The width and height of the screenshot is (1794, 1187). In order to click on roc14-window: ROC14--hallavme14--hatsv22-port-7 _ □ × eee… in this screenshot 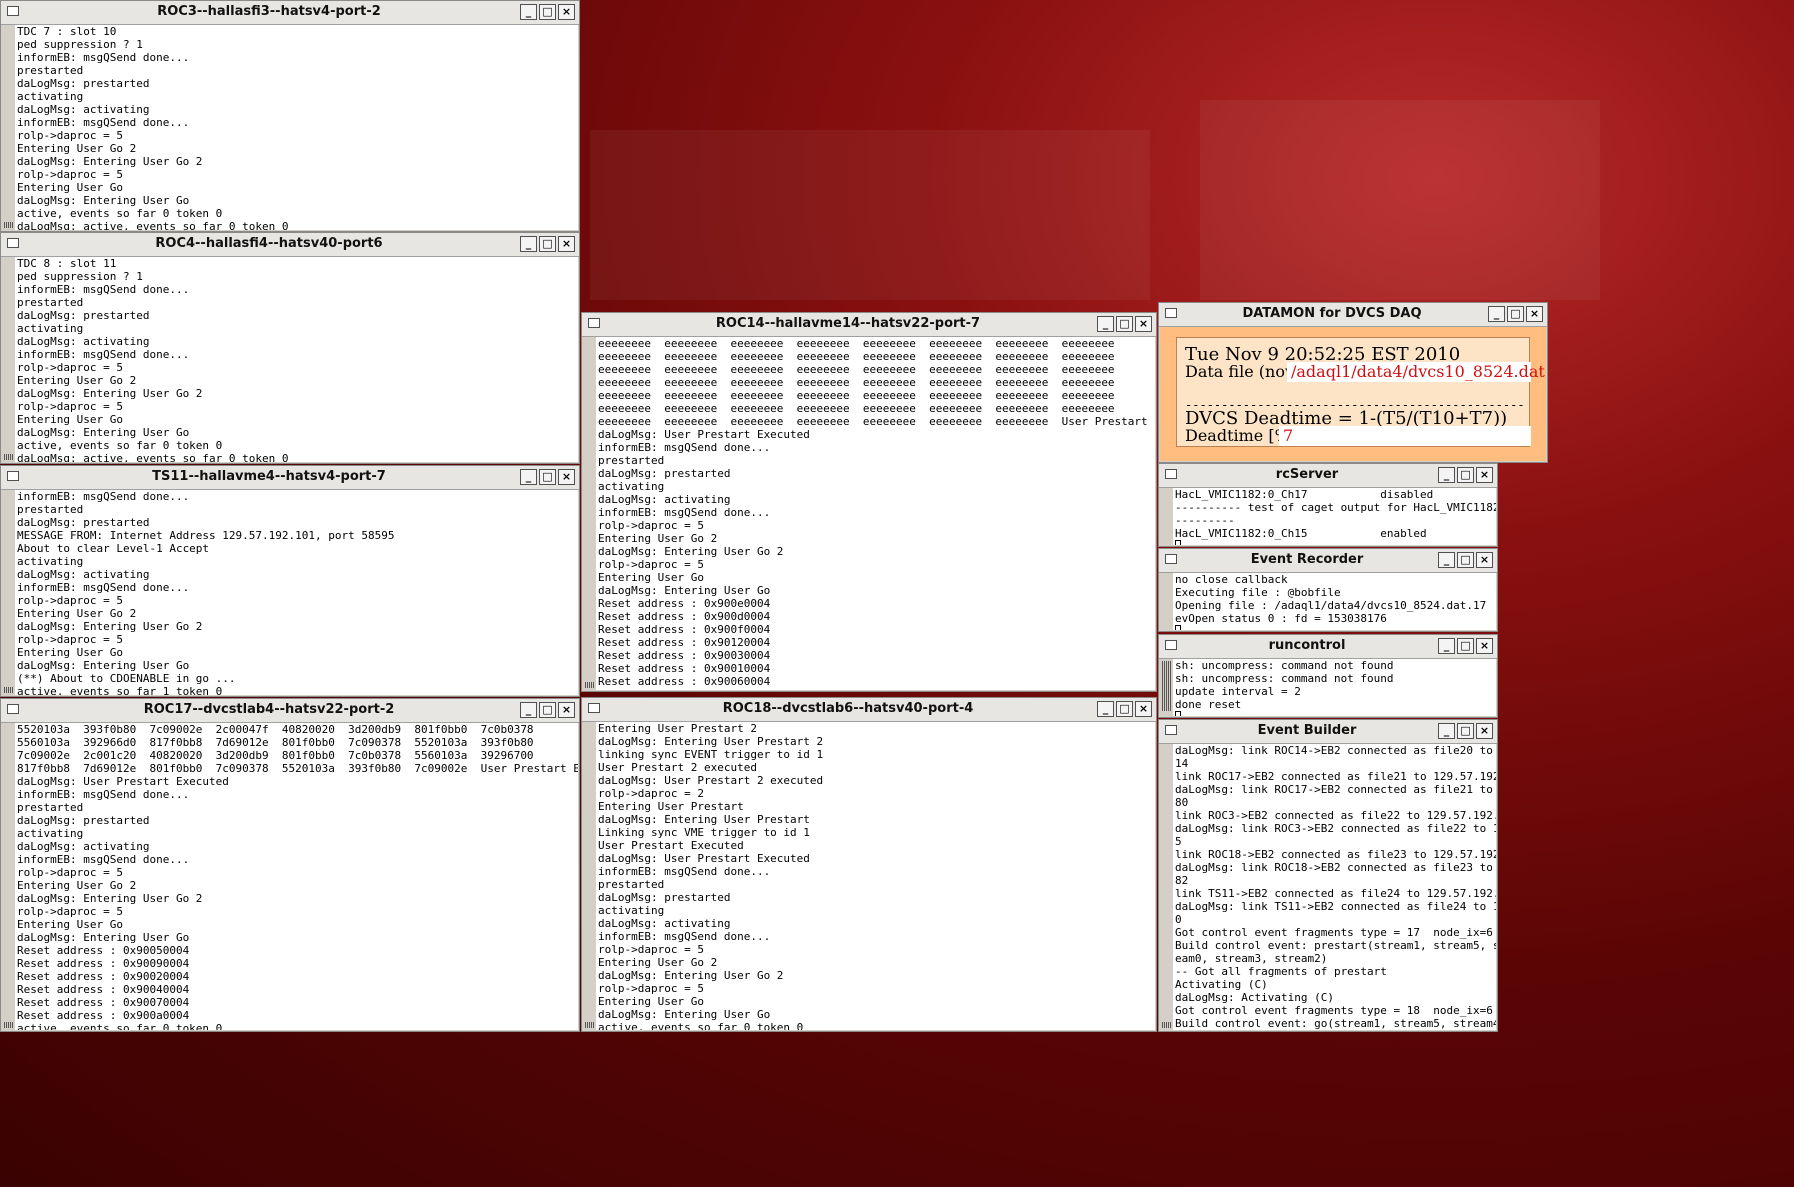, I will do `click(869, 502)`.